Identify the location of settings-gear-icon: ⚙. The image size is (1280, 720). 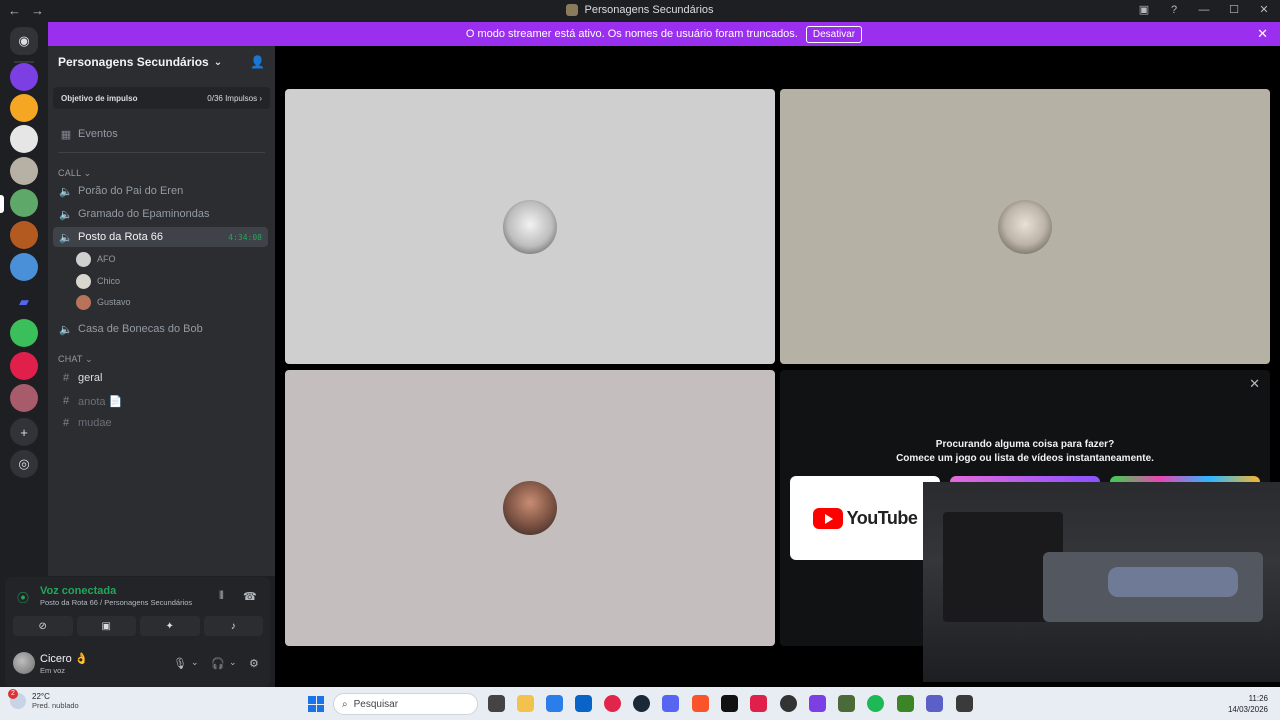
(254, 663).